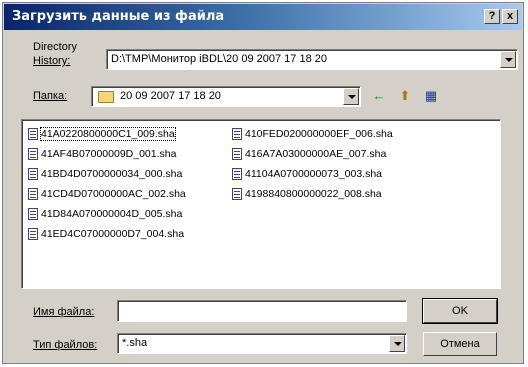  Describe the element at coordinates (405, 96) in the screenshot. I see `up-folder-icon: ⬆` at that location.